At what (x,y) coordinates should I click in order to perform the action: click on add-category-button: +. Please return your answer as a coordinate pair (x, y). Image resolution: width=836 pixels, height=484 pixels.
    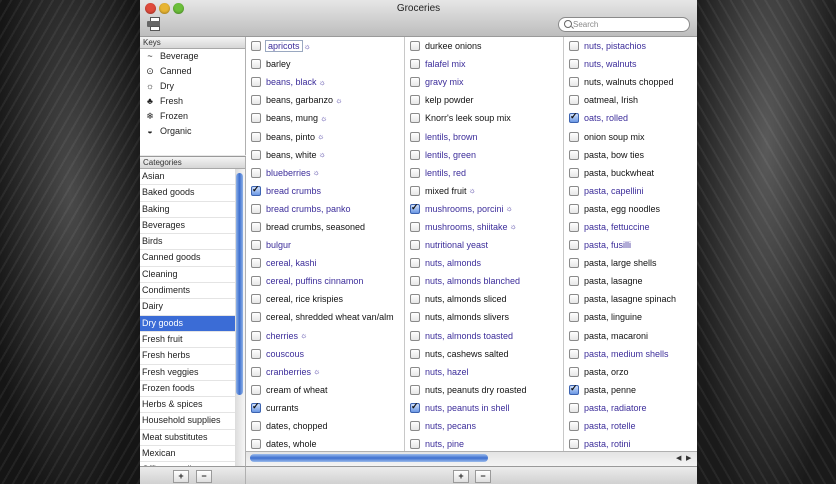
    Looking at the image, I should click on (181, 476).